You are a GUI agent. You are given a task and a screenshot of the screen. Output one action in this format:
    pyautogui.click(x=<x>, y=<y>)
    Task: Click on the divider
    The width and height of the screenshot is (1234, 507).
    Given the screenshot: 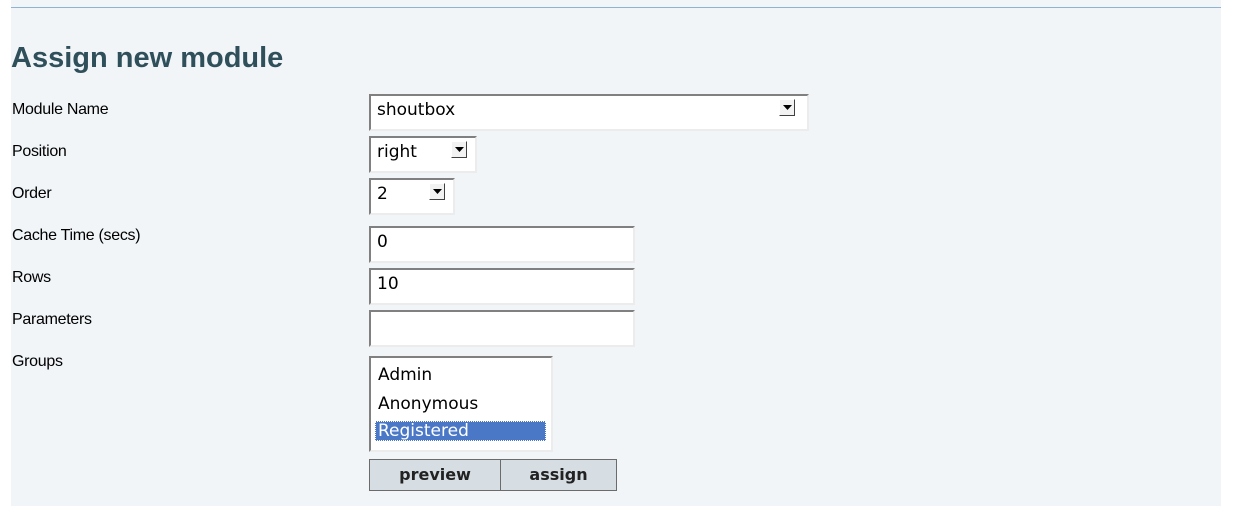 What is the action you would take?
    pyautogui.click(x=616, y=7)
    